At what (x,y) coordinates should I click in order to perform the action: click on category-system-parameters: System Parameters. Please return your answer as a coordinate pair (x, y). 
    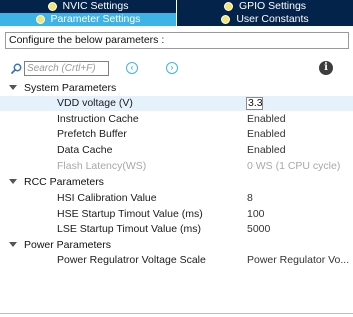
    Looking at the image, I should click on (176, 88).